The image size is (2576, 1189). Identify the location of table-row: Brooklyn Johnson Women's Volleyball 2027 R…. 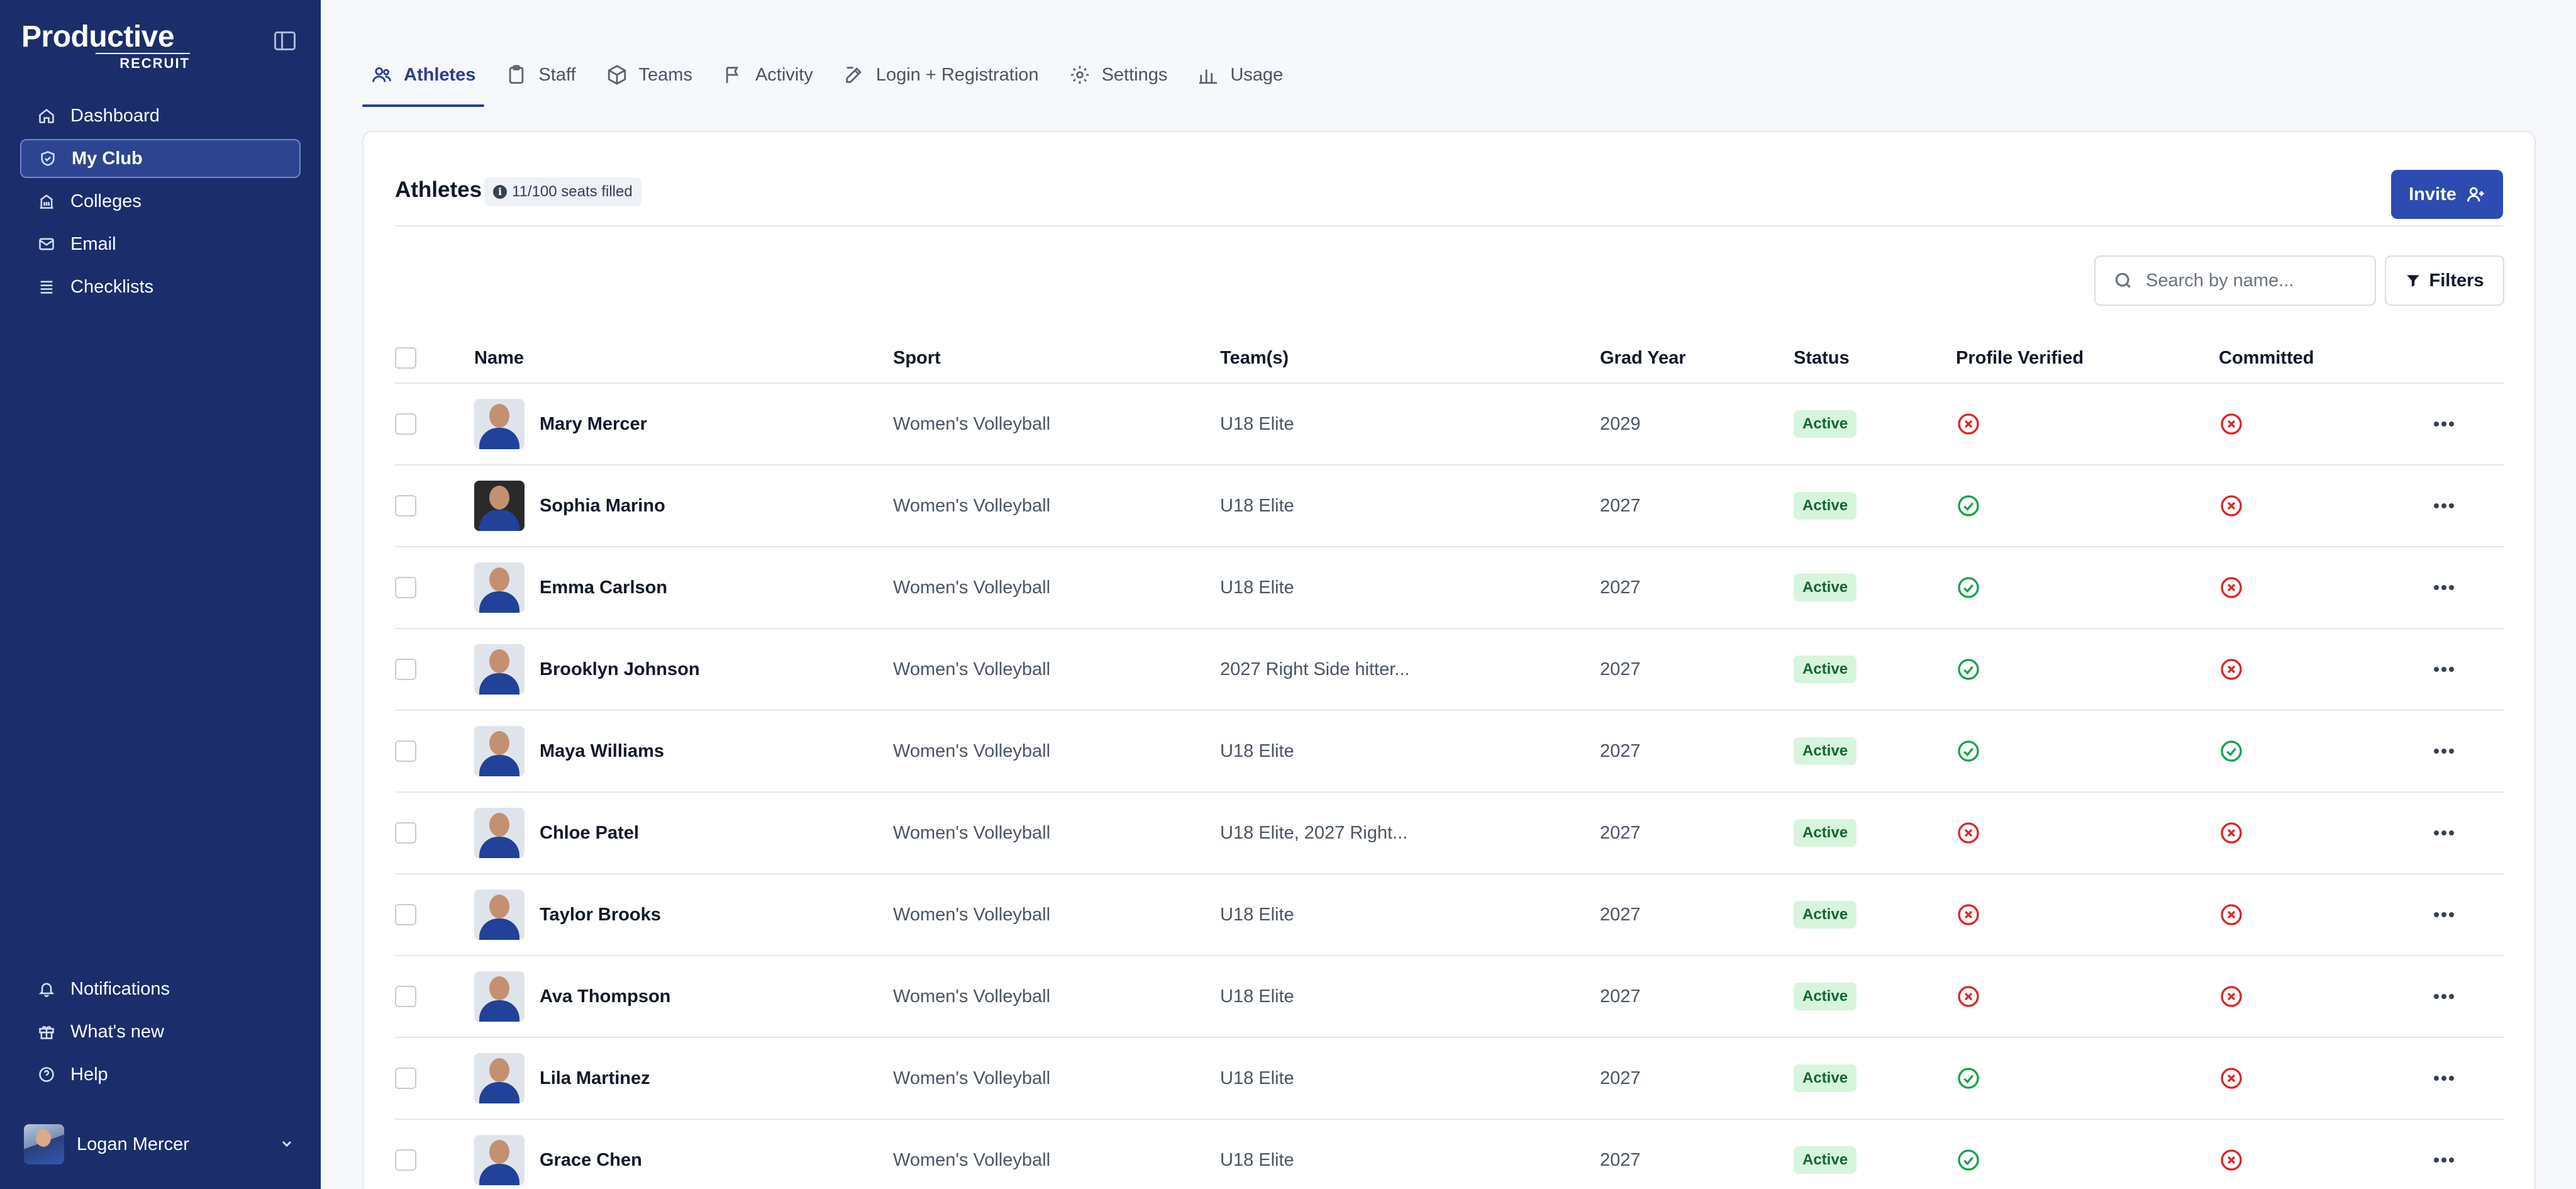
(1449, 670).